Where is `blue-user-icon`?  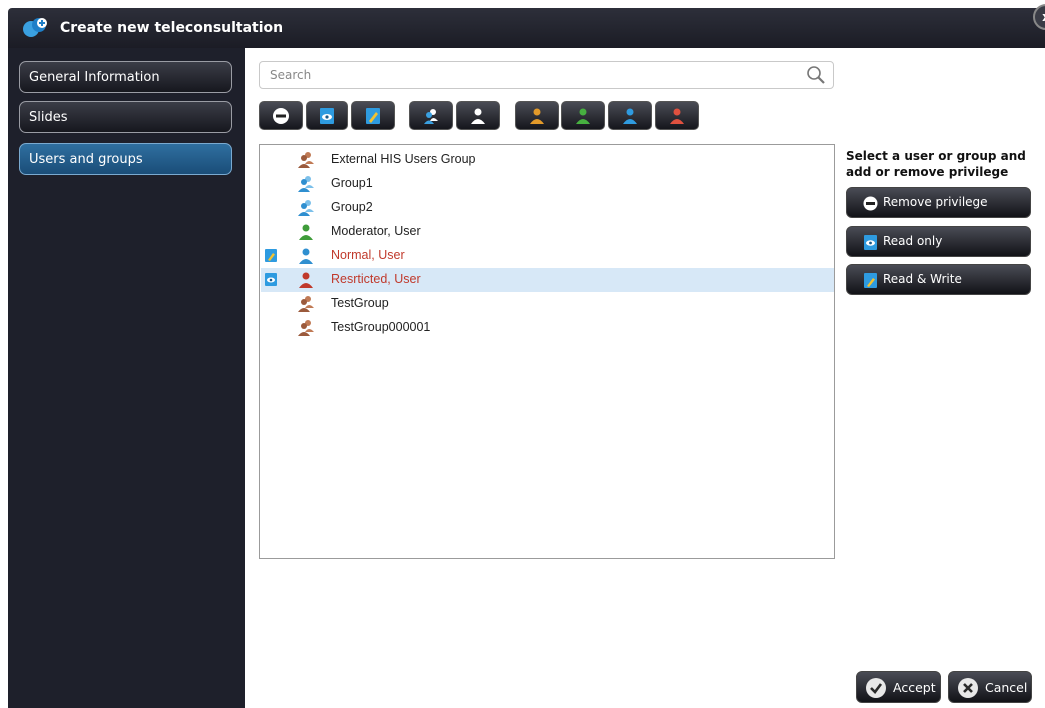
blue-user-icon is located at coordinates (630, 116).